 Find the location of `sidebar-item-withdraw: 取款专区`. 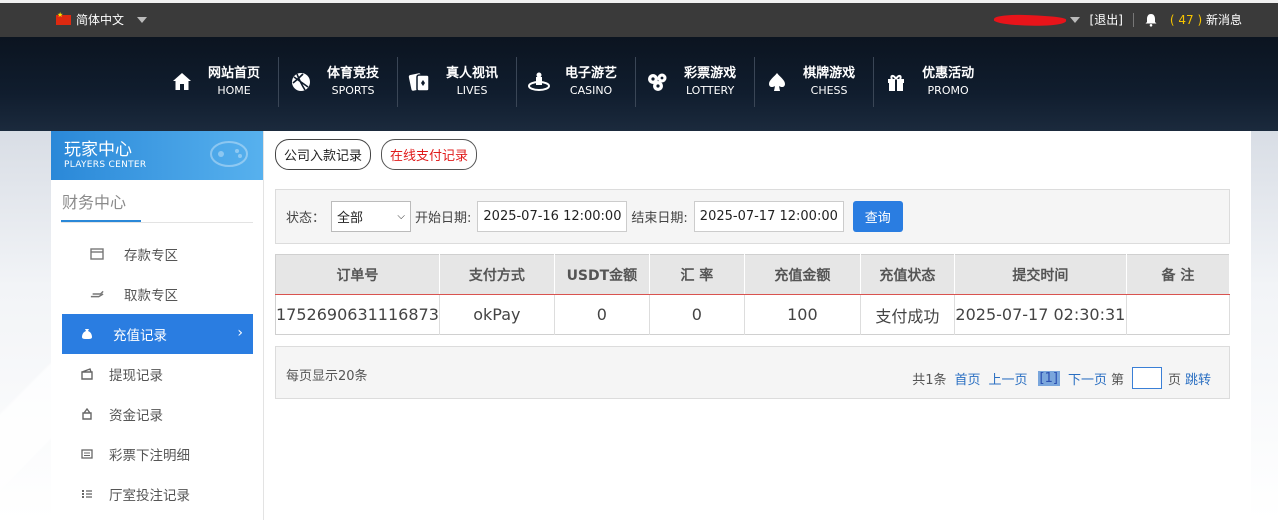

sidebar-item-withdraw: 取款专区 is located at coordinates (157, 294).